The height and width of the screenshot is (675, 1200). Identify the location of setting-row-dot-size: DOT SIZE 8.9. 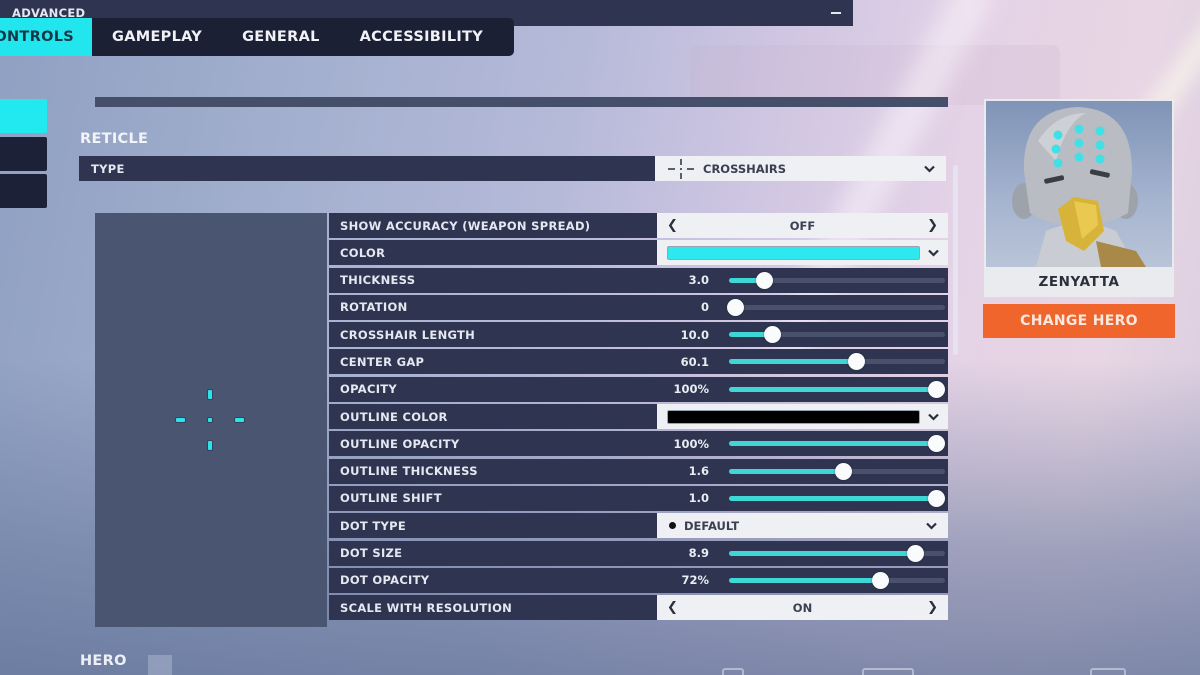
(638, 553).